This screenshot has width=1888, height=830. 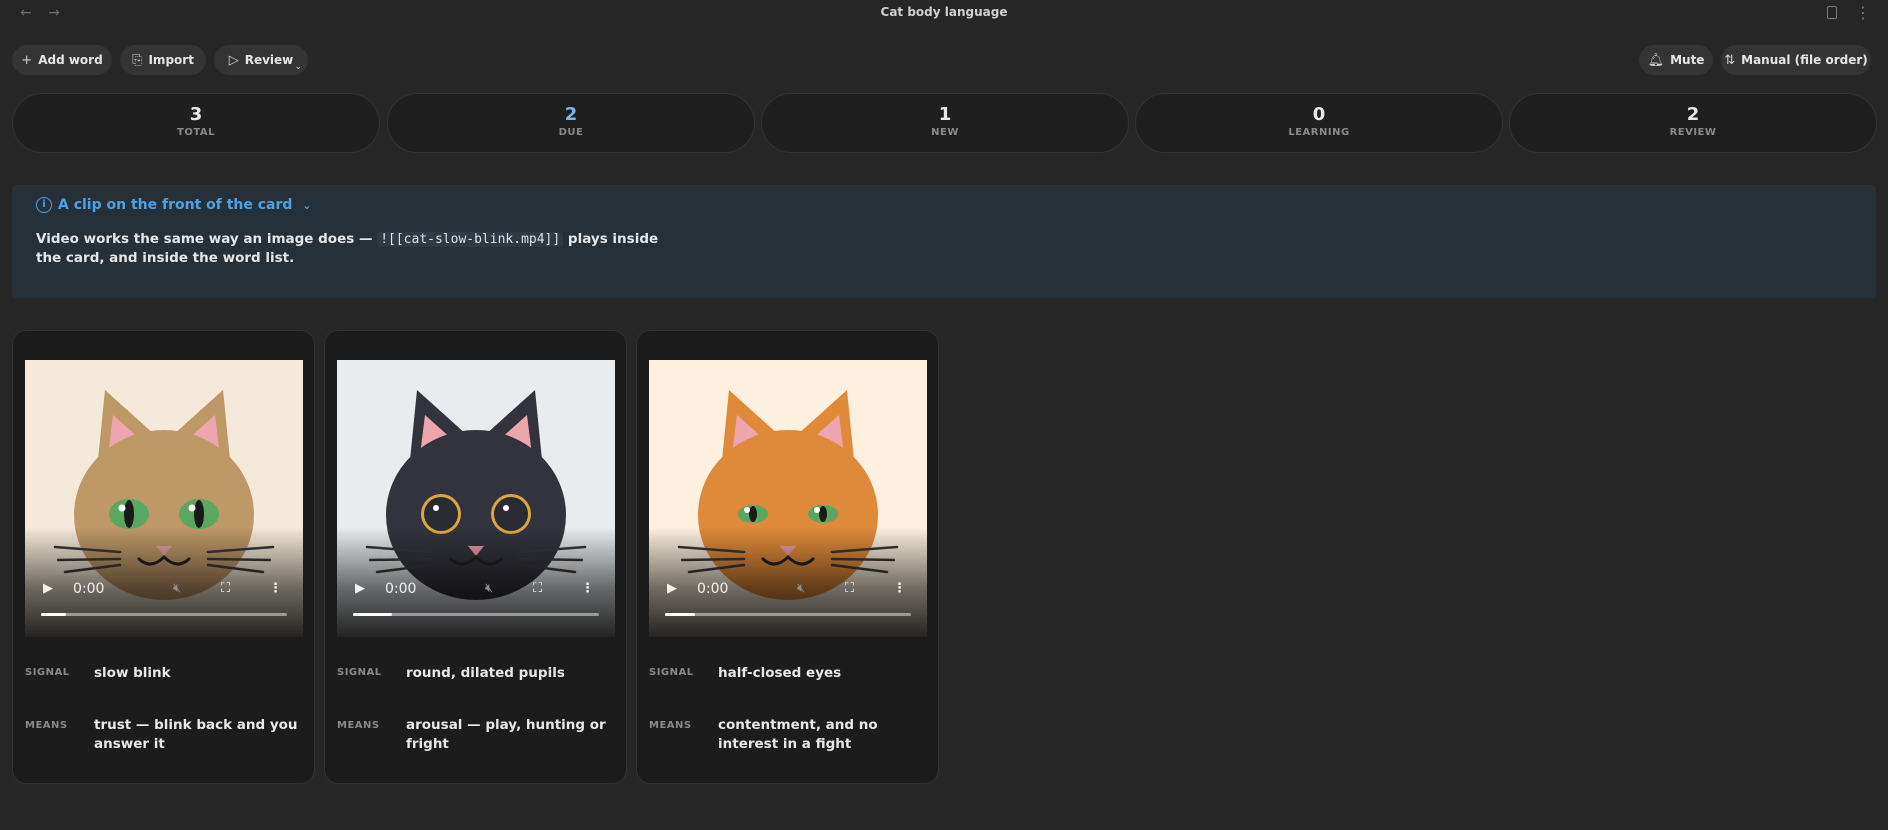 I want to click on callout-header: i A clip on the front of the card ⌄, so click(x=174, y=205).